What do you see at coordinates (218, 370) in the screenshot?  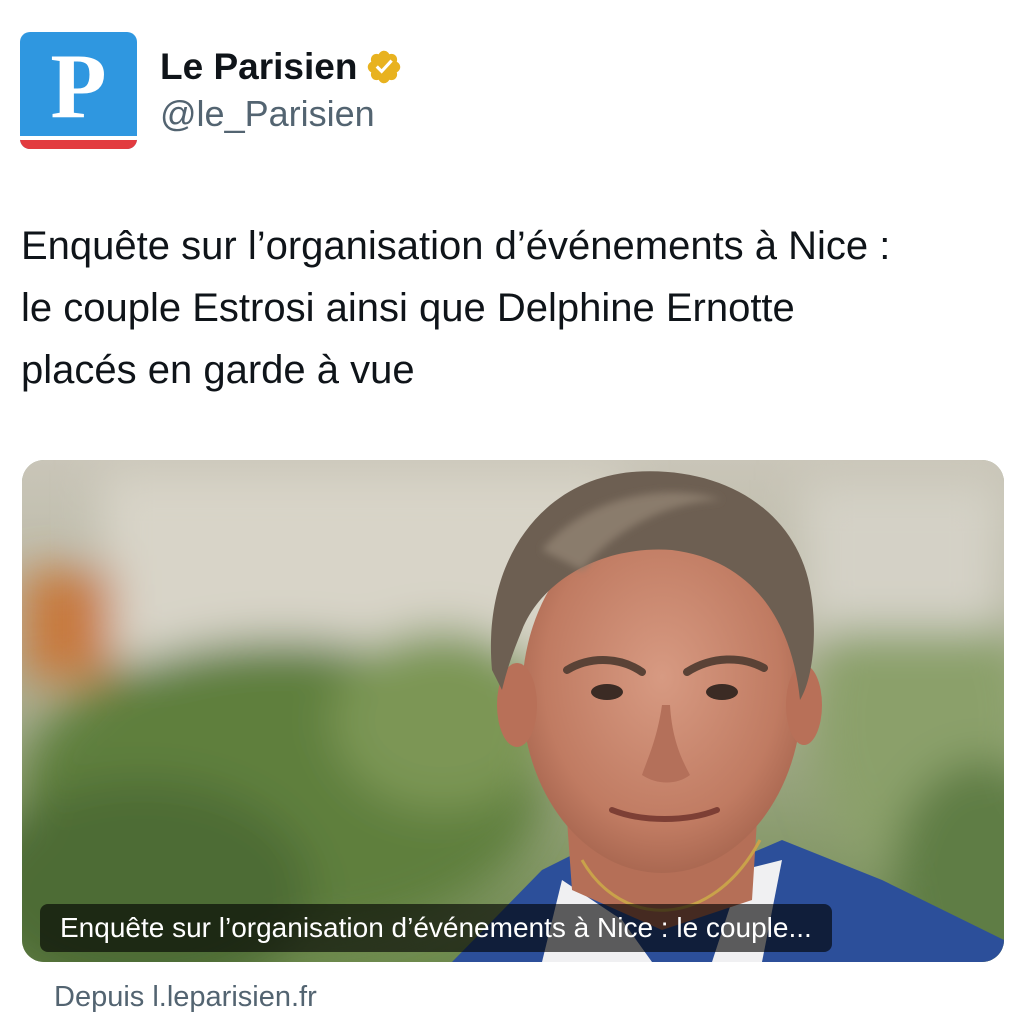 I see `tweet-text-line: placés en garde à vue` at bounding box center [218, 370].